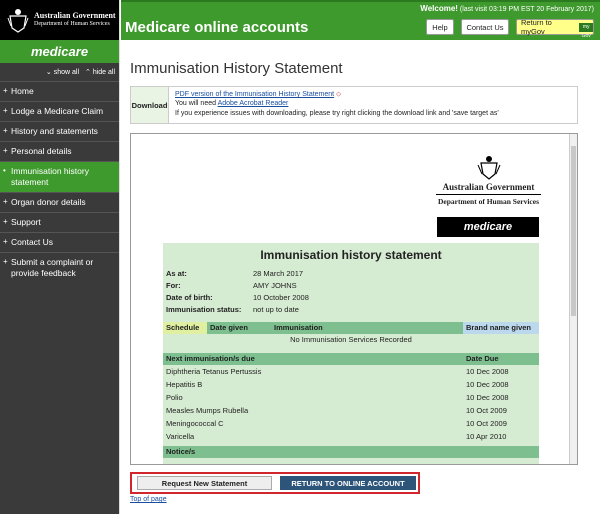 This screenshot has height=514, width=600. What do you see at coordinates (181, 451) in the screenshot?
I see `notices-label: Notice/s` at bounding box center [181, 451].